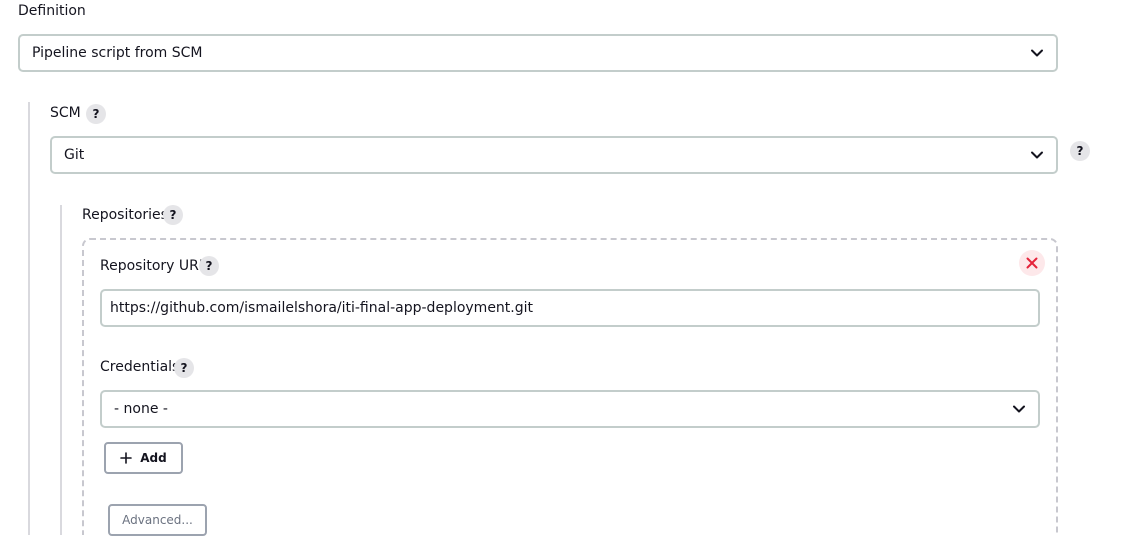 The image size is (1134, 536). I want to click on scm-section-rule, so click(29, 318).